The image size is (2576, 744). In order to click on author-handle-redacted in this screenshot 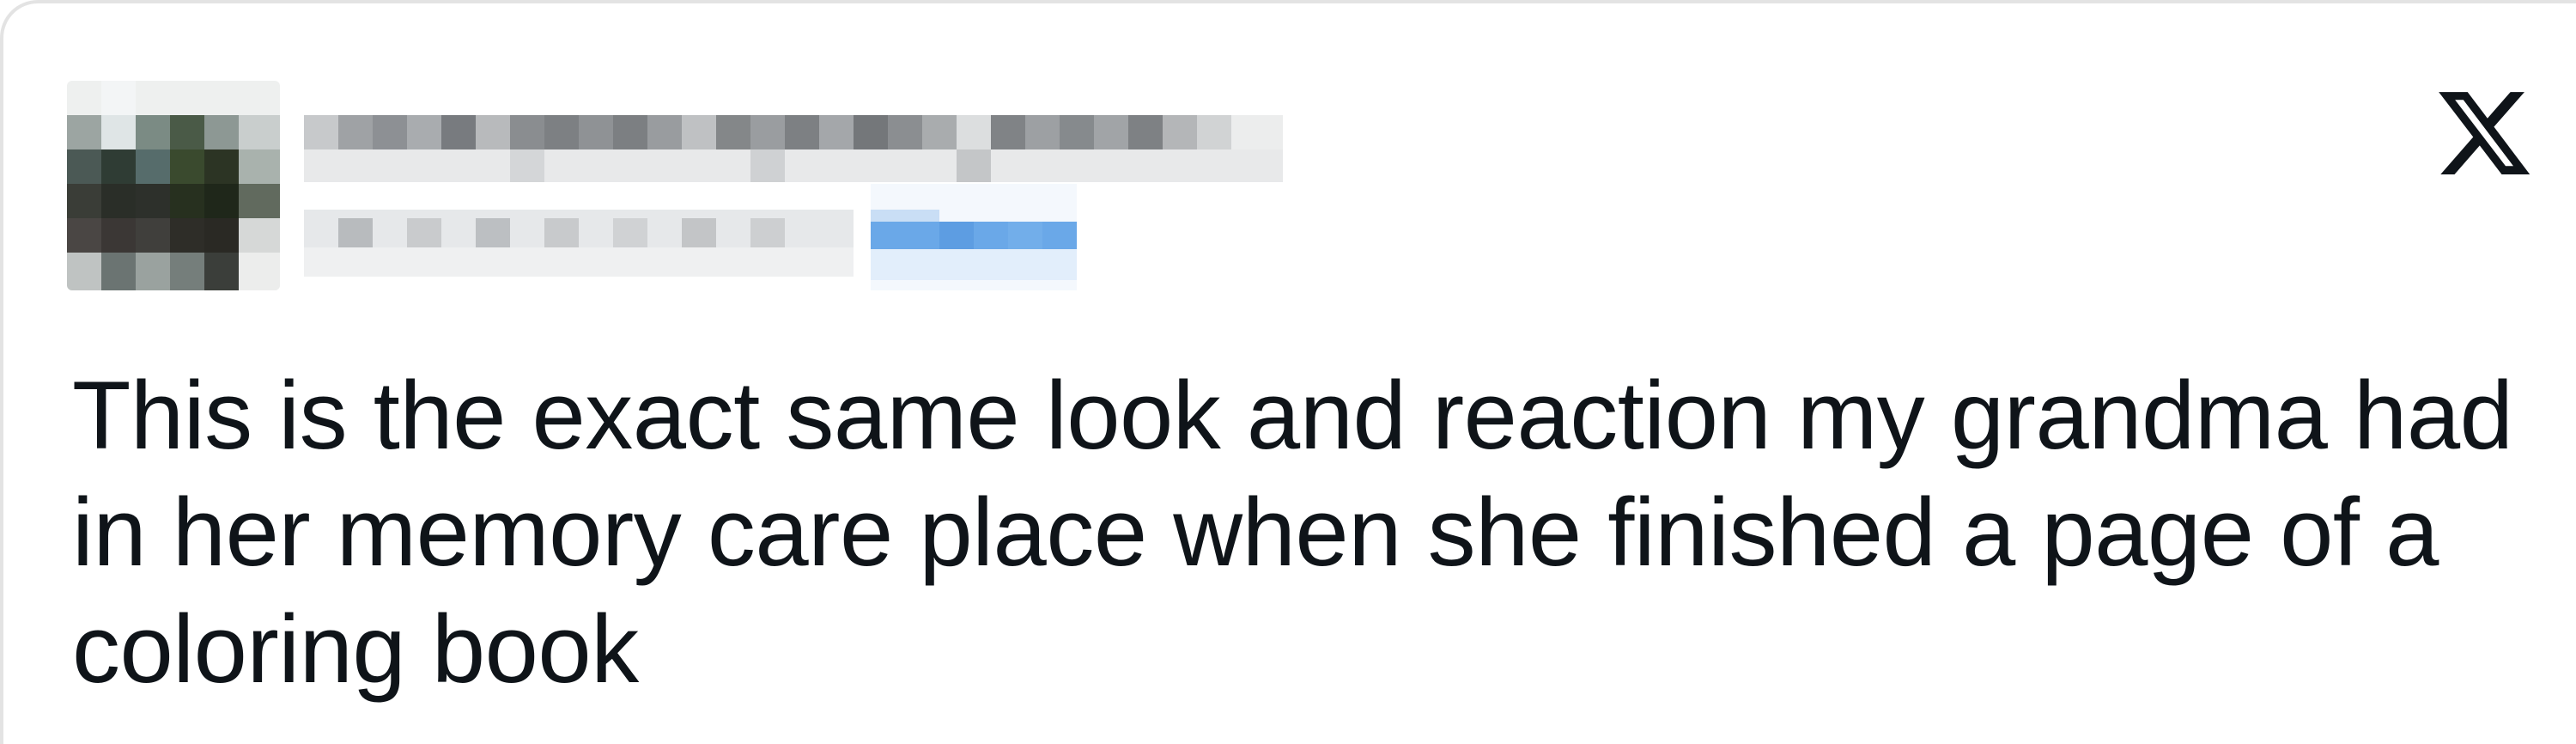, I will do `click(716, 237)`.